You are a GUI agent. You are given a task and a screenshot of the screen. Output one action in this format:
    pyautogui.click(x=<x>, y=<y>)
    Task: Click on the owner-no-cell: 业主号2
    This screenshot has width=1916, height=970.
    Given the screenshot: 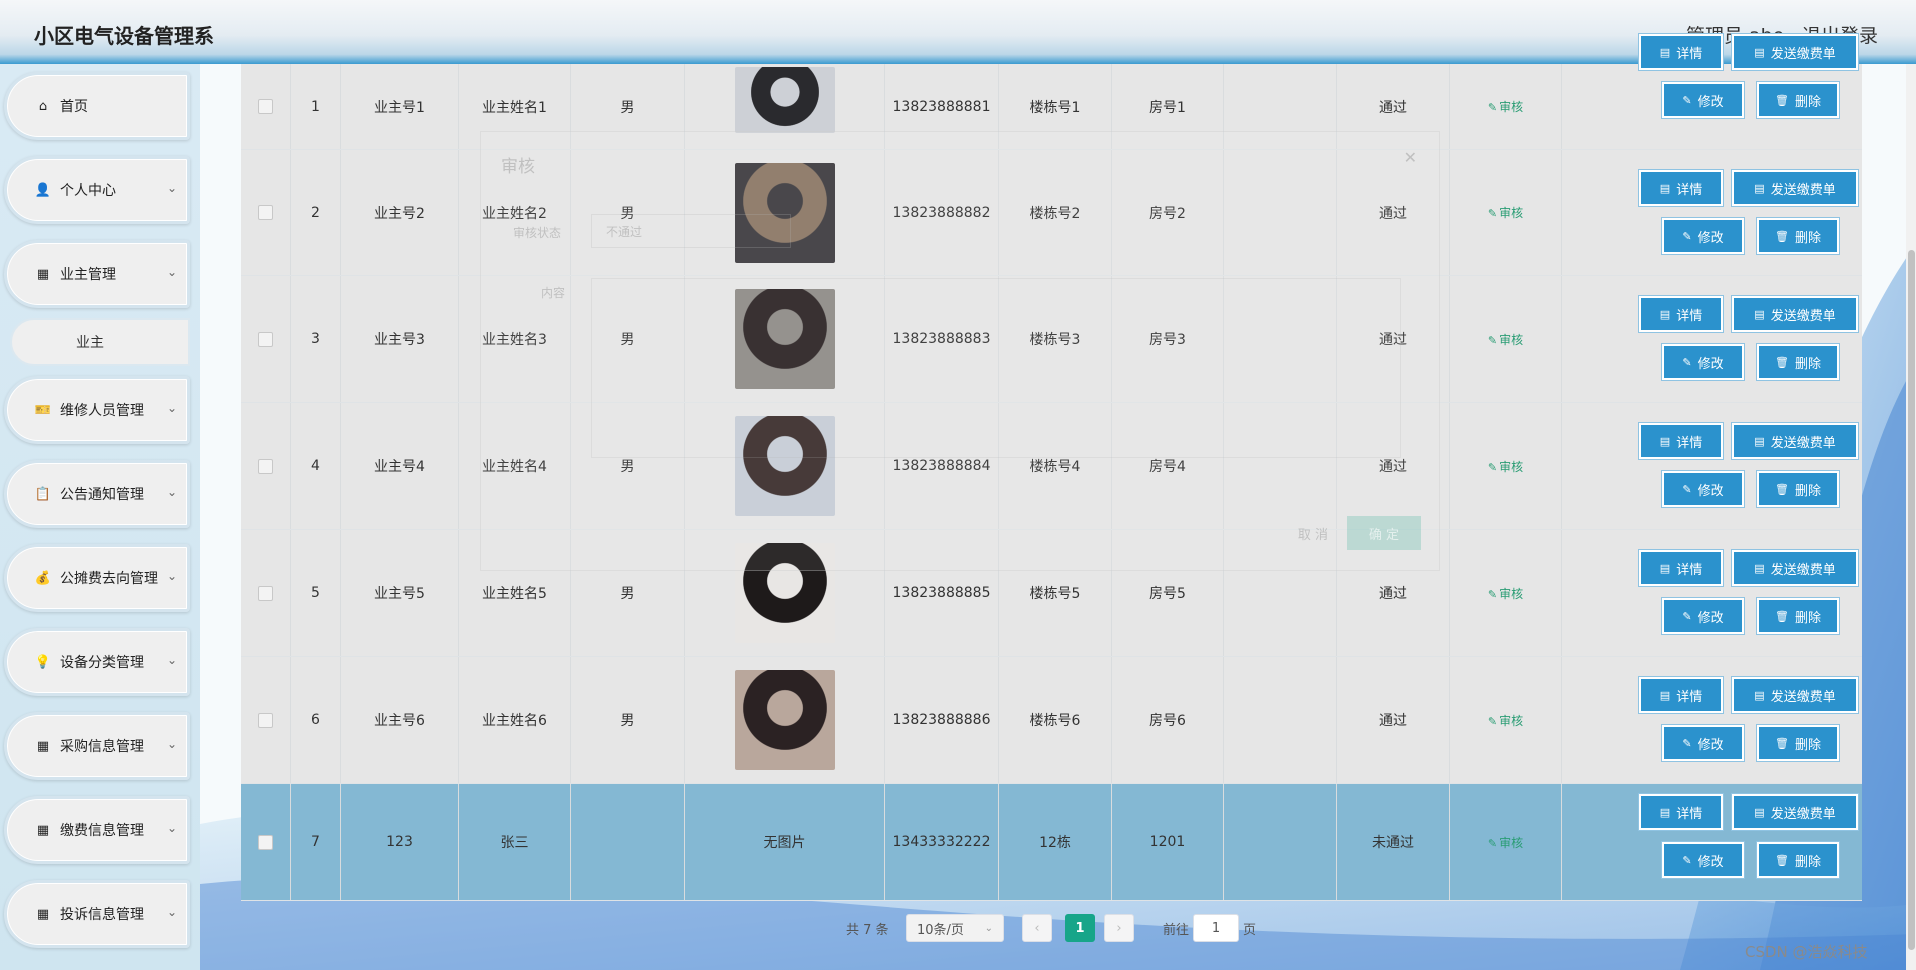 What is the action you would take?
    pyautogui.click(x=400, y=212)
    